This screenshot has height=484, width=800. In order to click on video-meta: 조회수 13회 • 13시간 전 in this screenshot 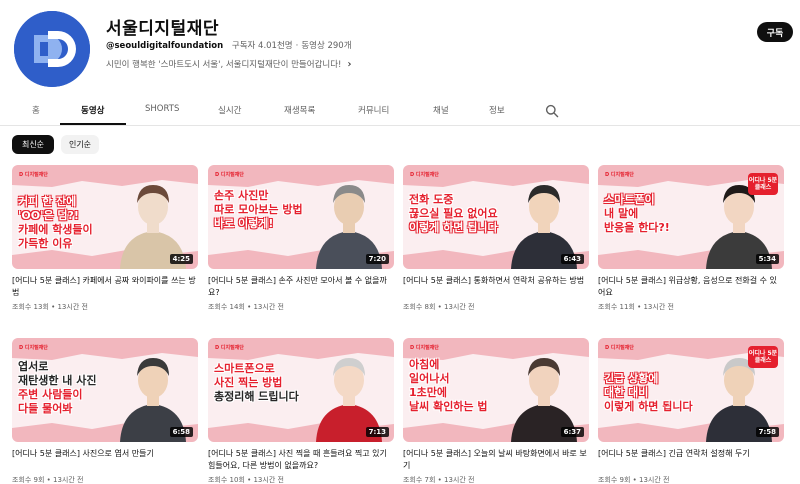, I will do `click(50, 307)`.